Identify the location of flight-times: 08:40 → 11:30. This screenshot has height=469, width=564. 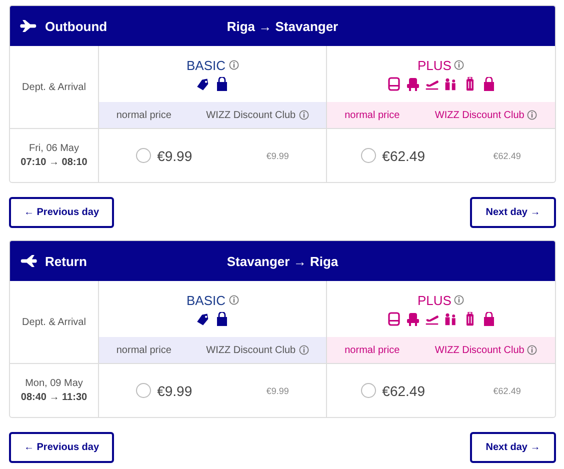
(54, 397).